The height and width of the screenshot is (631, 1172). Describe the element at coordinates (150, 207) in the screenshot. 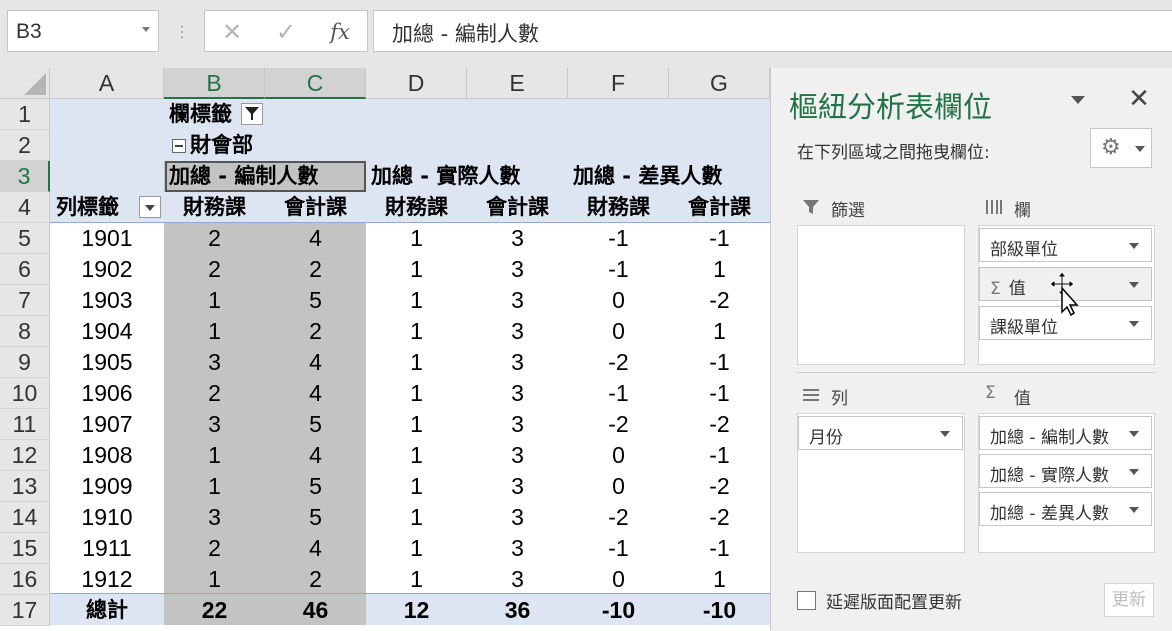

I see `row-filter-button` at that location.